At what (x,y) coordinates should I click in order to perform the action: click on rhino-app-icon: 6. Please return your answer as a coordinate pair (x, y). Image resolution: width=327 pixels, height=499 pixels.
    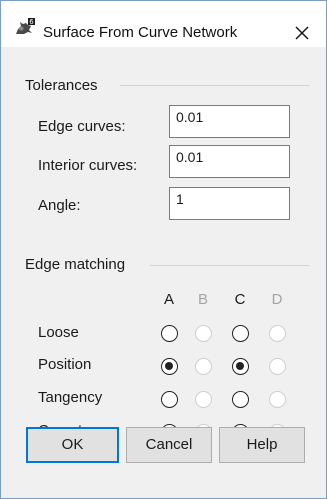
    Looking at the image, I should click on (25, 26).